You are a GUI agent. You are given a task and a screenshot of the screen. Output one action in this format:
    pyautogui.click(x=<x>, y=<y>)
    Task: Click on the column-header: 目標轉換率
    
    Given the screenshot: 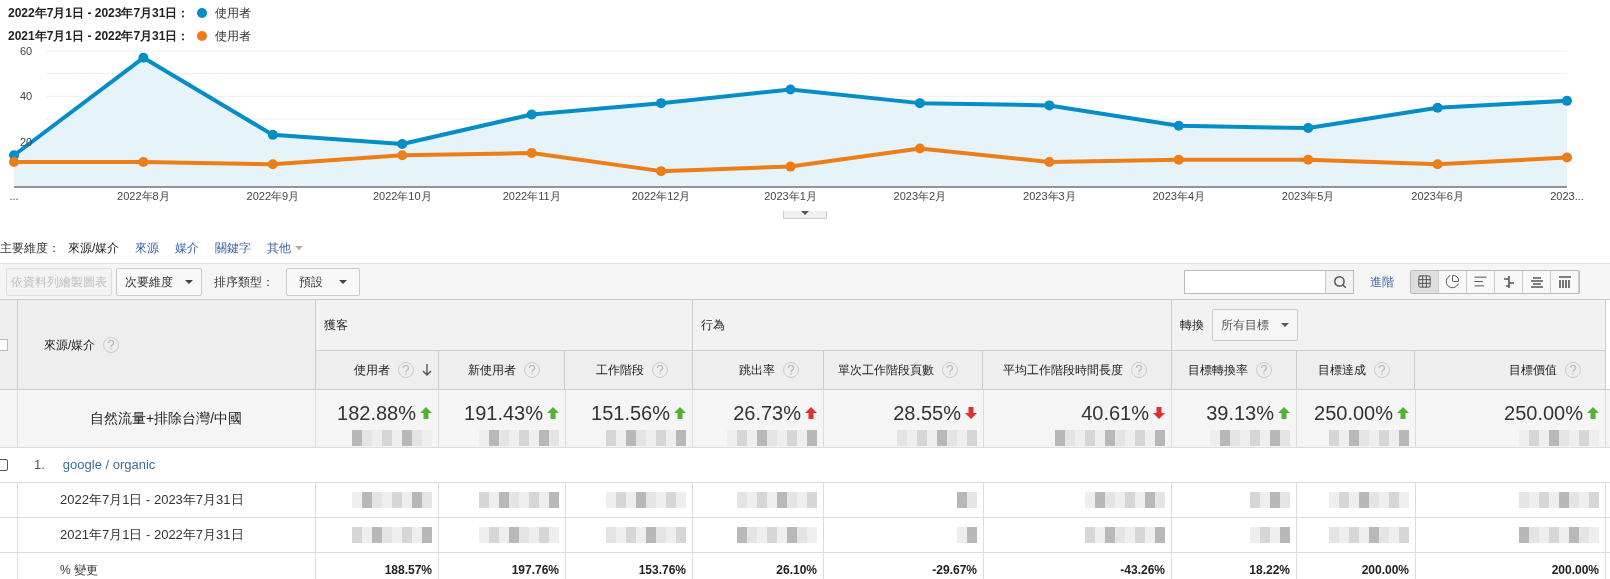 What is the action you would take?
    pyautogui.click(x=1217, y=370)
    